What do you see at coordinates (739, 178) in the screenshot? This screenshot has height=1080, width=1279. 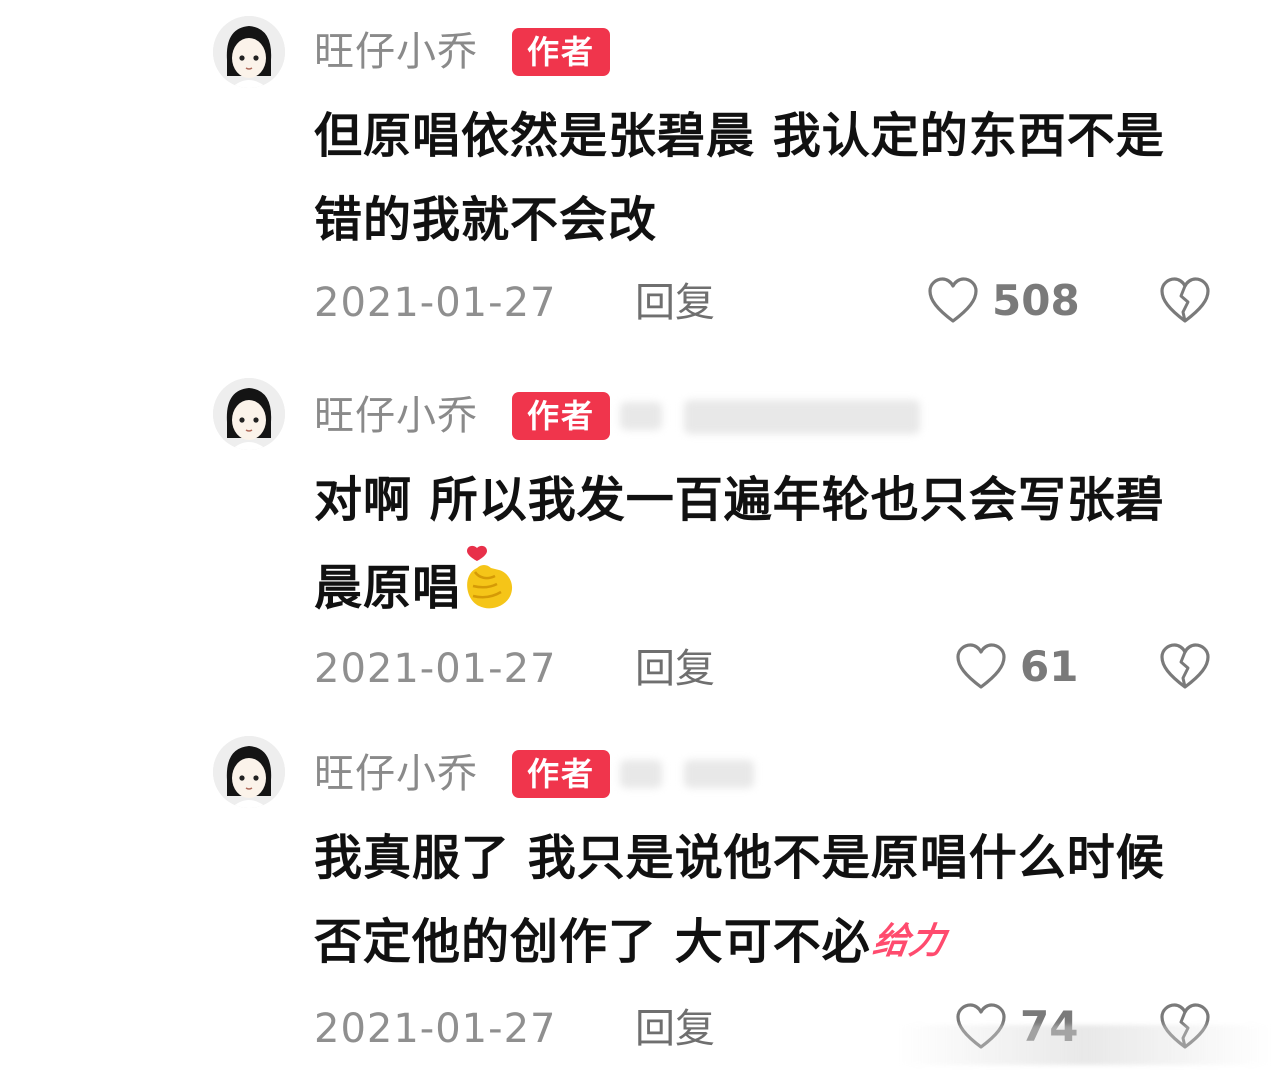 I see `comment-text: 但原唱依然是张碧晨 我认定的东西不是错的我就不会改` at bounding box center [739, 178].